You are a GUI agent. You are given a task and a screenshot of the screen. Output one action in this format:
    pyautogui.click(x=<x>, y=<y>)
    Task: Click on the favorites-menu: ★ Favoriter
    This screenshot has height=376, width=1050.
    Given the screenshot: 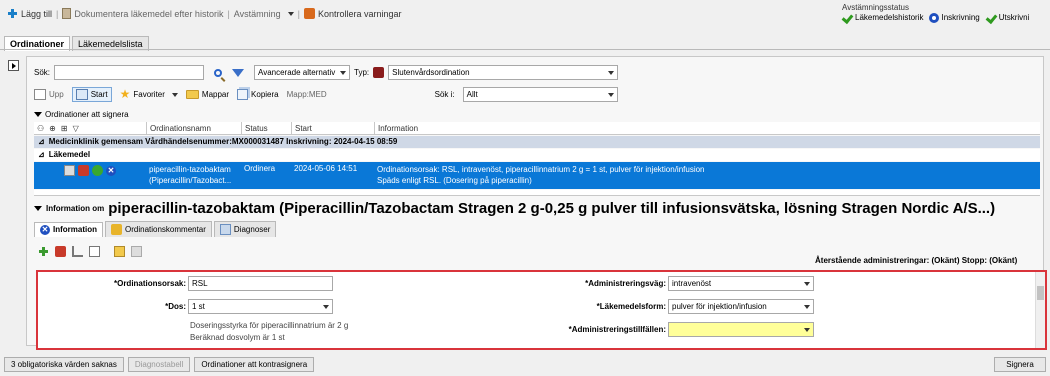 What is the action you would take?
    pyautogui.click(x=149, y=94)
    